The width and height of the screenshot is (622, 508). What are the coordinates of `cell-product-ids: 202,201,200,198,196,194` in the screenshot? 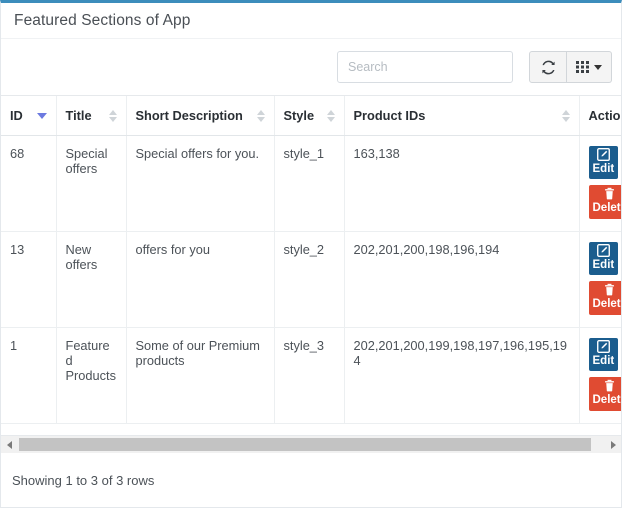 It's located at (462, 279).